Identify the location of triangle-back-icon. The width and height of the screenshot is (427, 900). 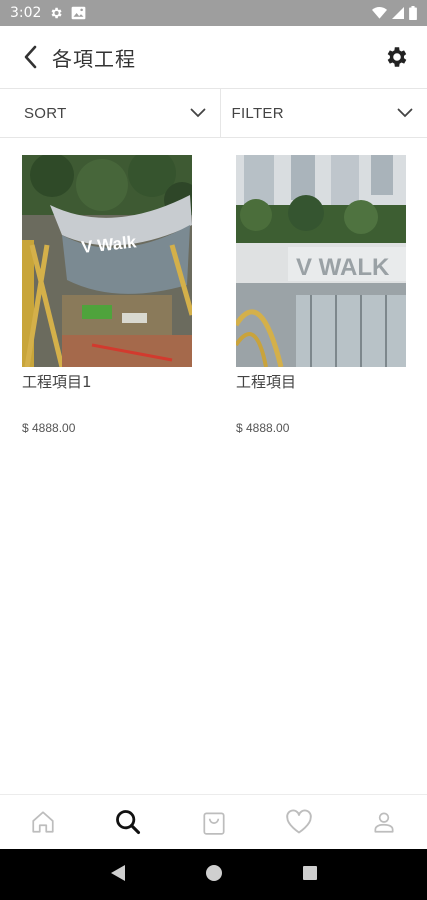
(117, 872).